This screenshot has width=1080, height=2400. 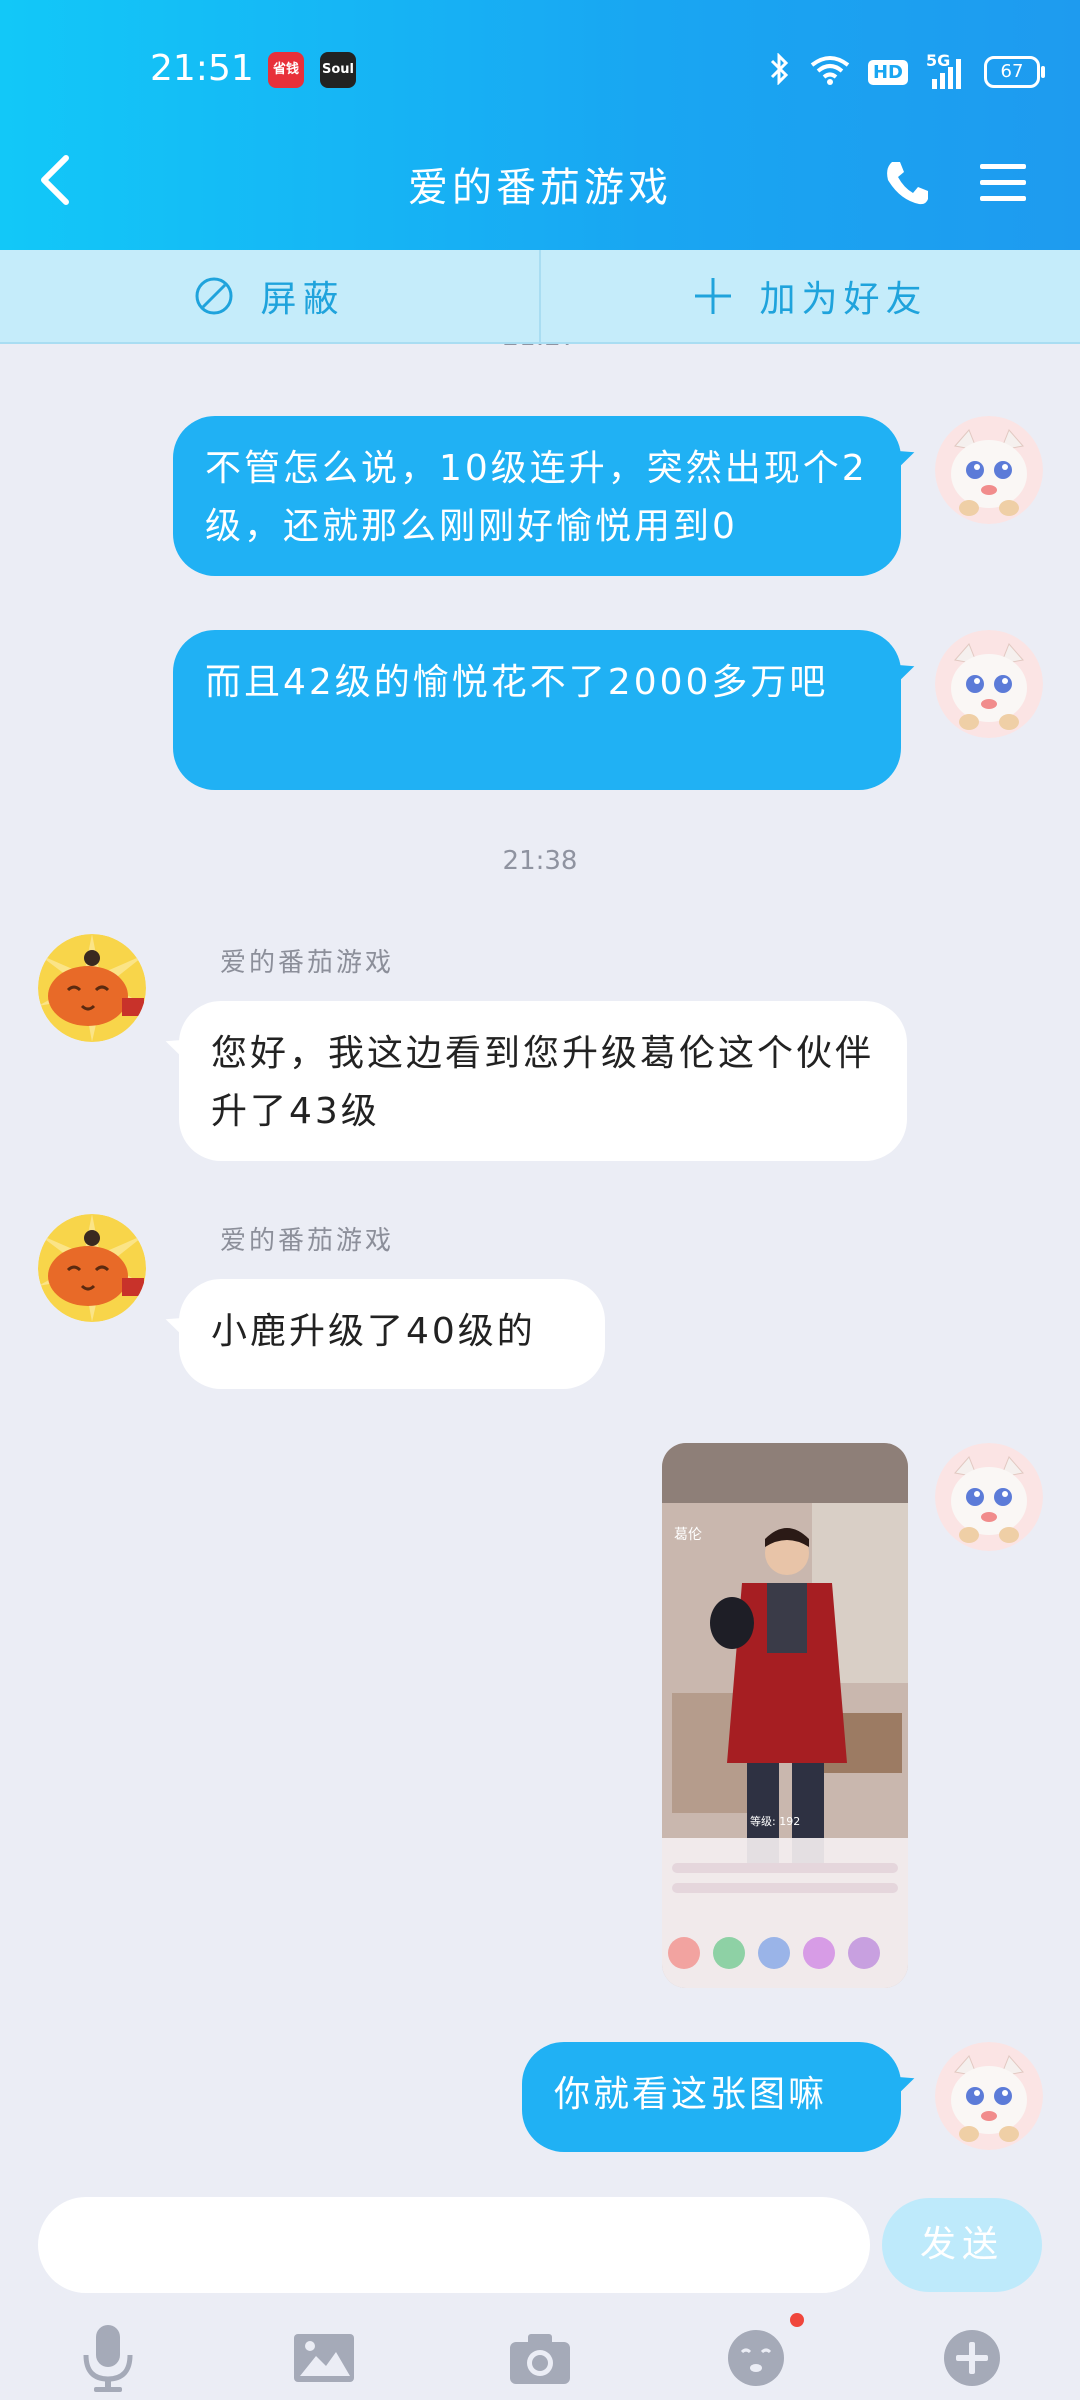 I want to click on gallery-button, so click(x=324, y=2358).